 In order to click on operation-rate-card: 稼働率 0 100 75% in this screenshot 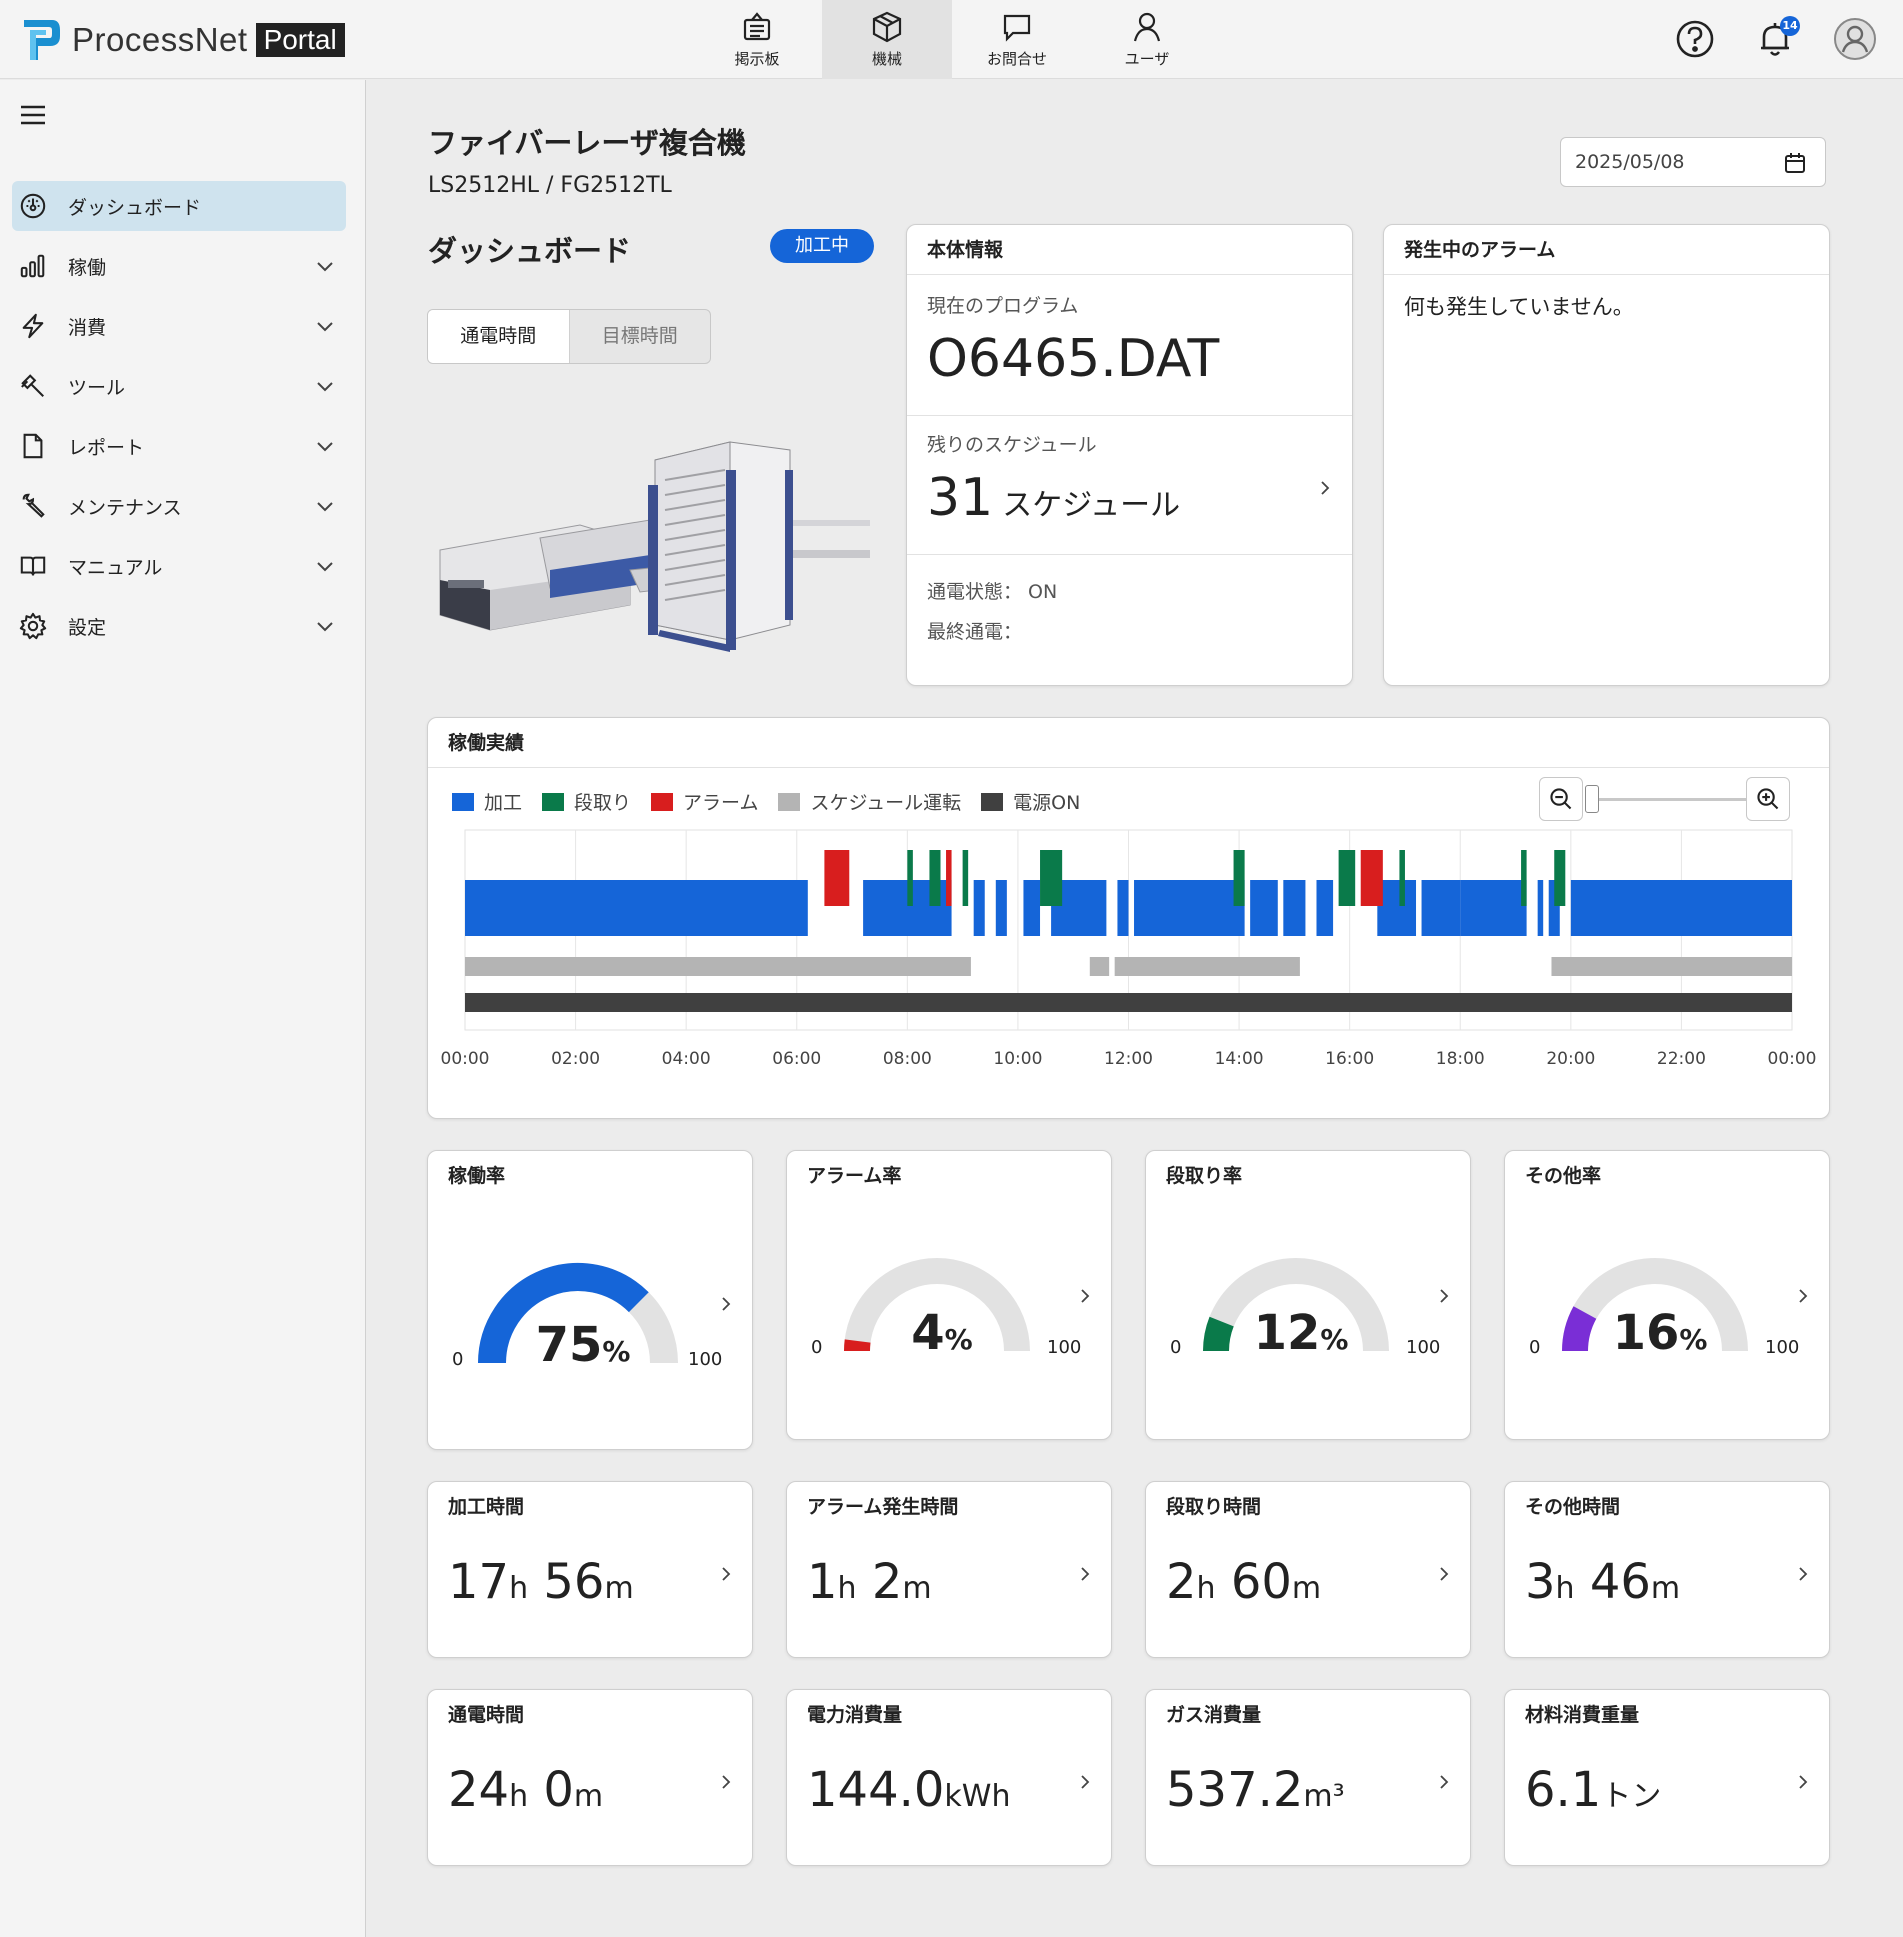, I will do `click(590, 1300)`.